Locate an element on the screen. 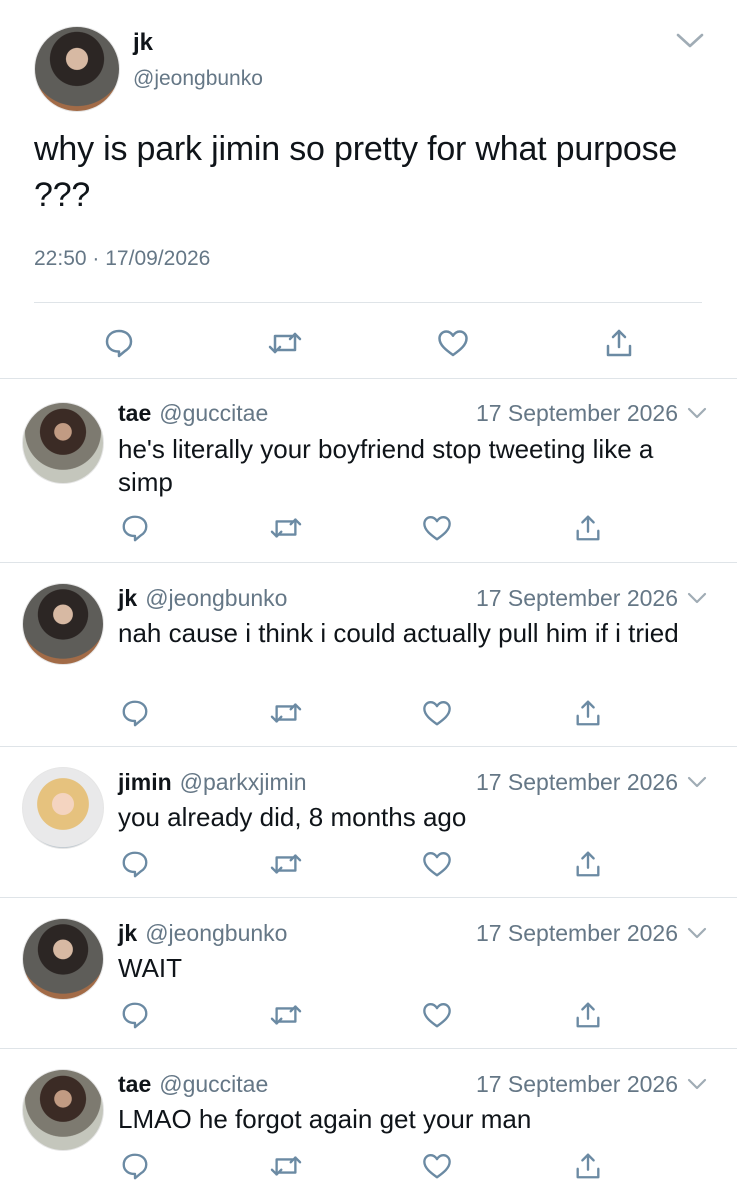  reply-tweet: jk @jeongbunko 17 September 2026 WAIT is located at coordinates (368, 973).